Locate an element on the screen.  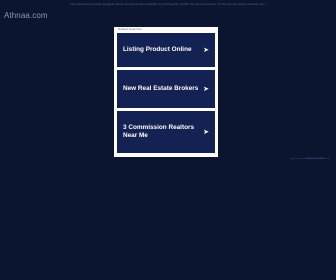
panel-header: Related Searches is located at coordinates (130, 29).